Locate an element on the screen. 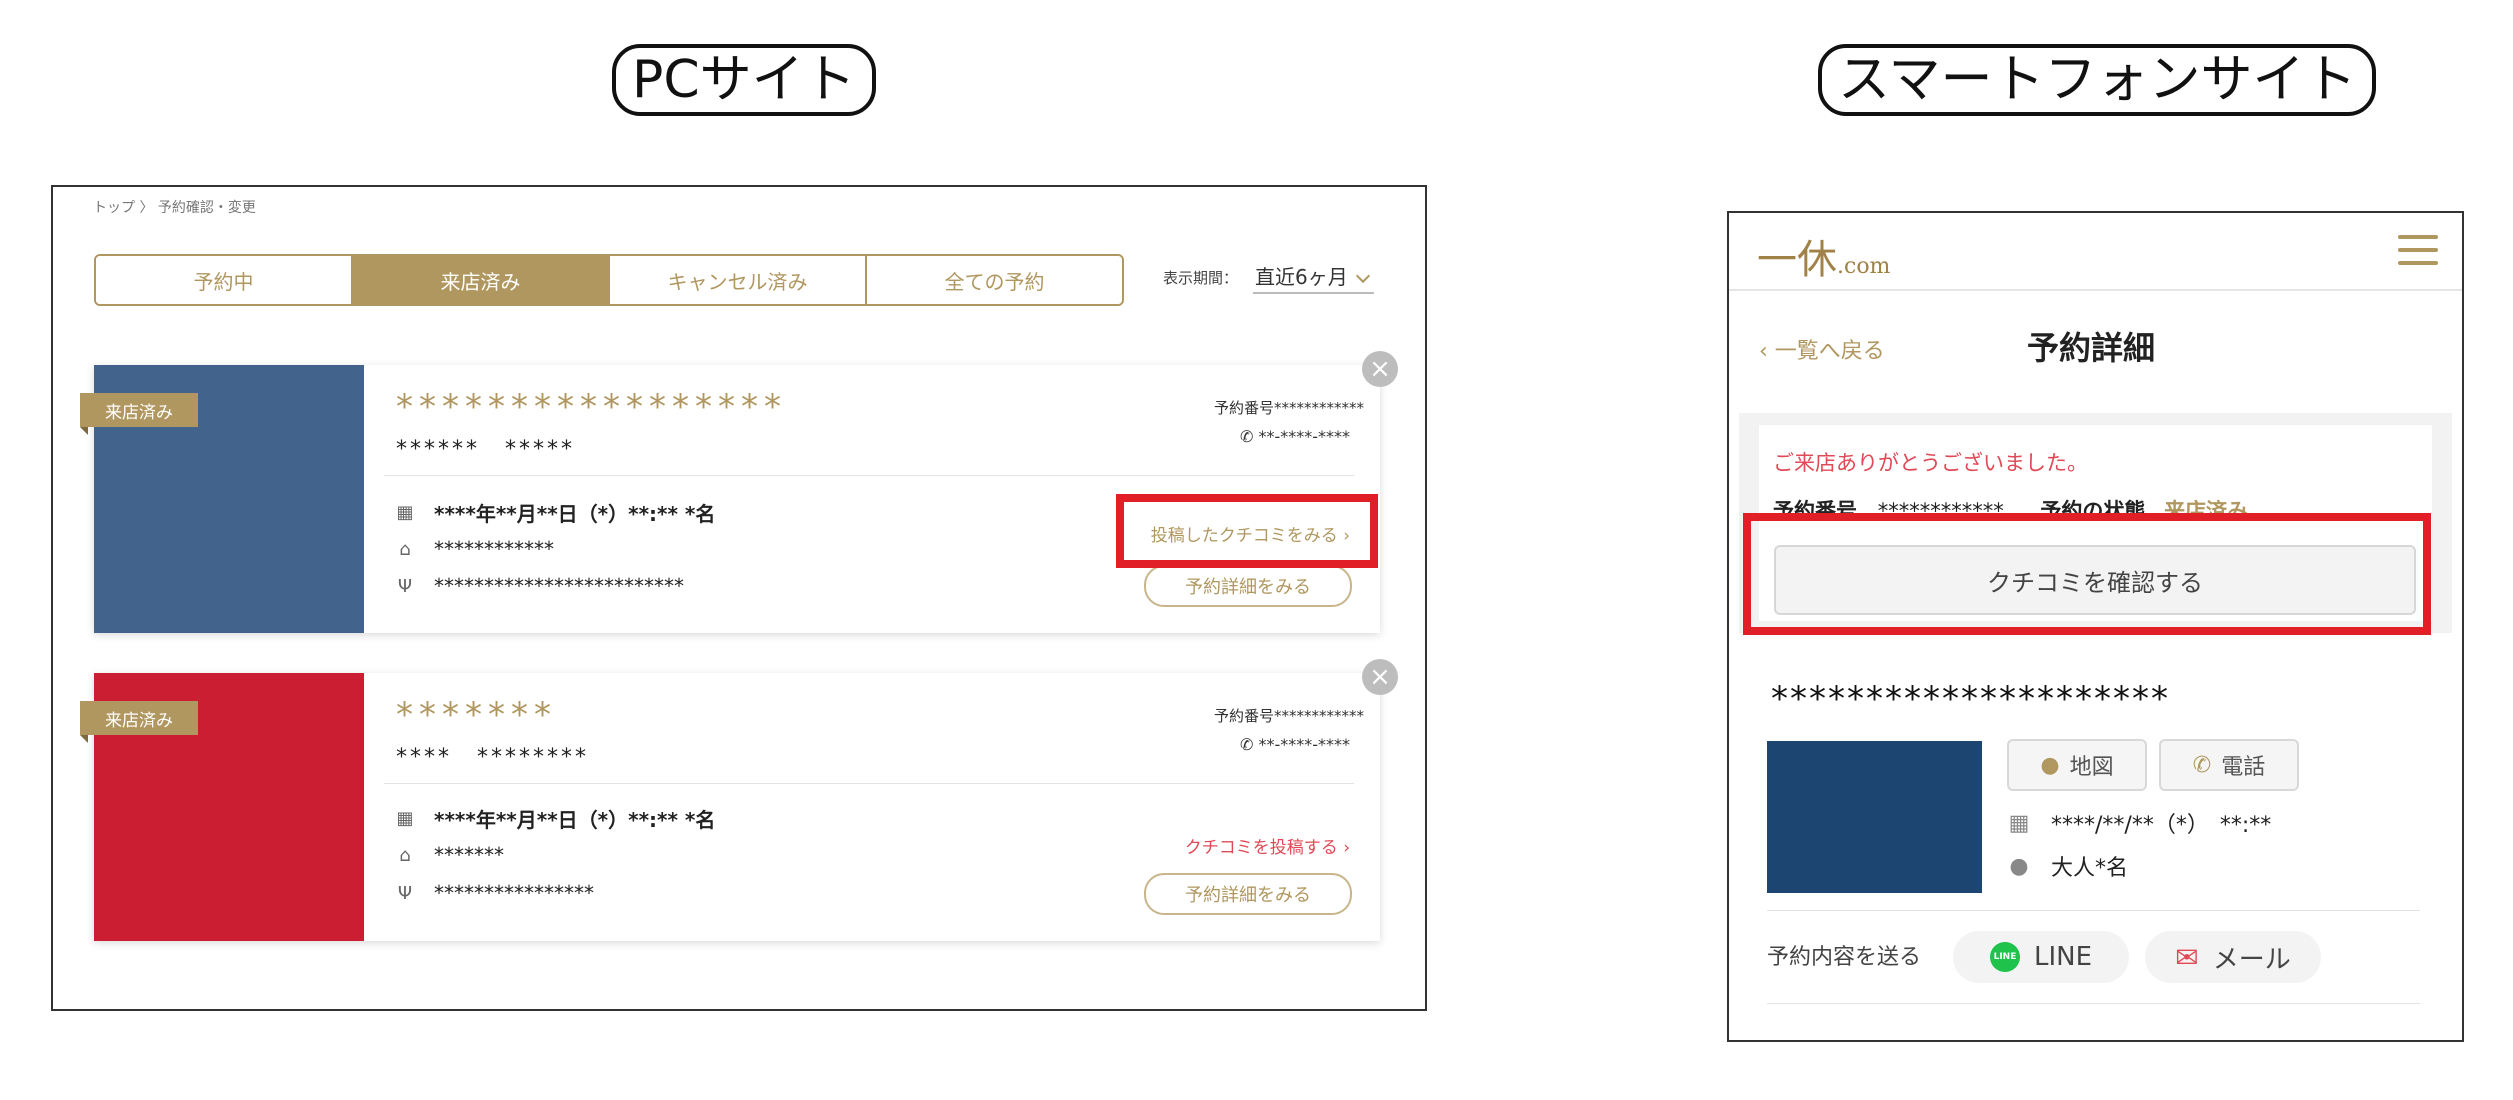  post-review-link: クチコミを投稿する › is located at coordinates (1267, 845).